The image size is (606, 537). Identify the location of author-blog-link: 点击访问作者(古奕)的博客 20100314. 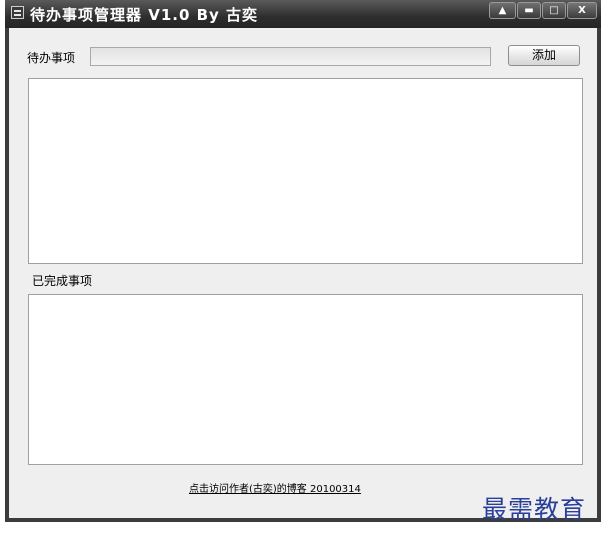
(275, 487).